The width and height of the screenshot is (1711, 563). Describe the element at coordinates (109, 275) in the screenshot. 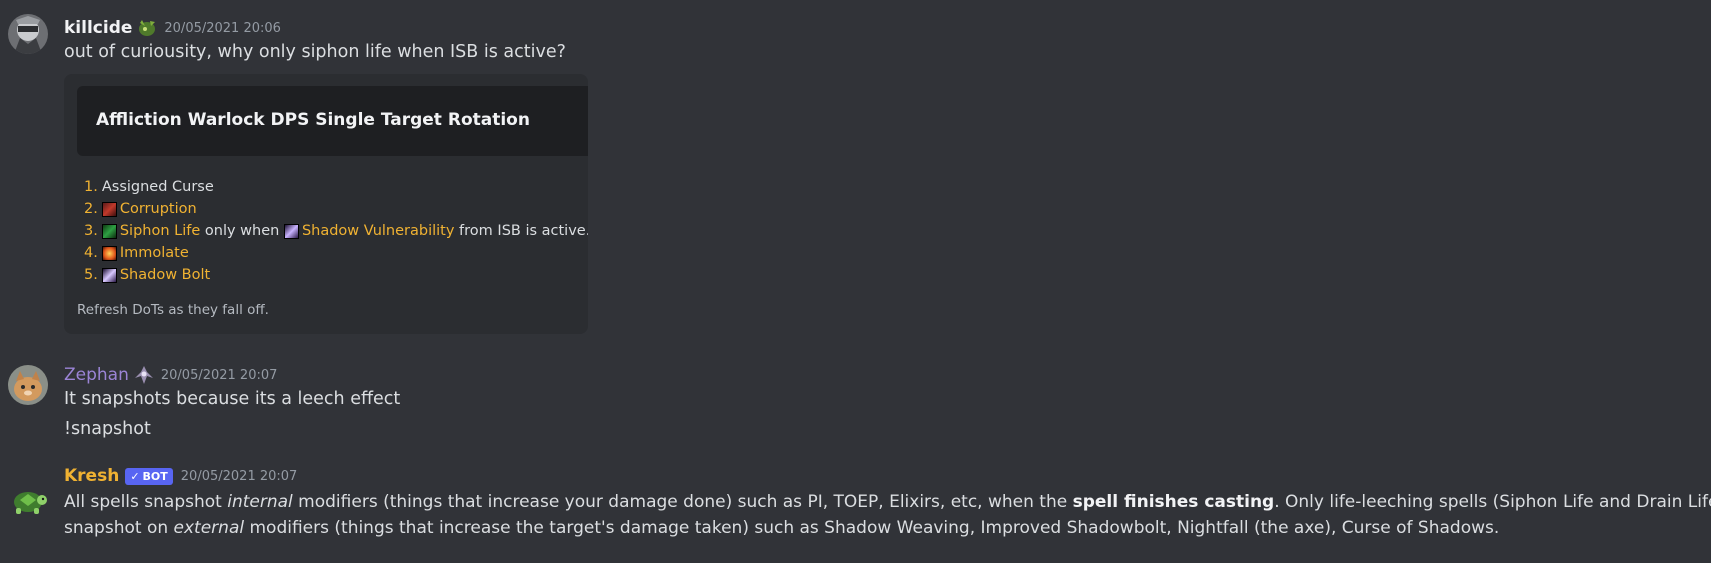

I see `shadow-bolt-icon` at that location.